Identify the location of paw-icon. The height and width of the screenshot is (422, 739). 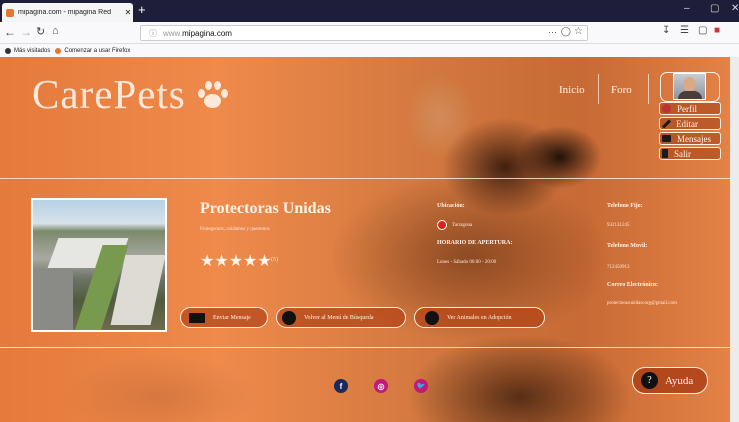
(212, 96).